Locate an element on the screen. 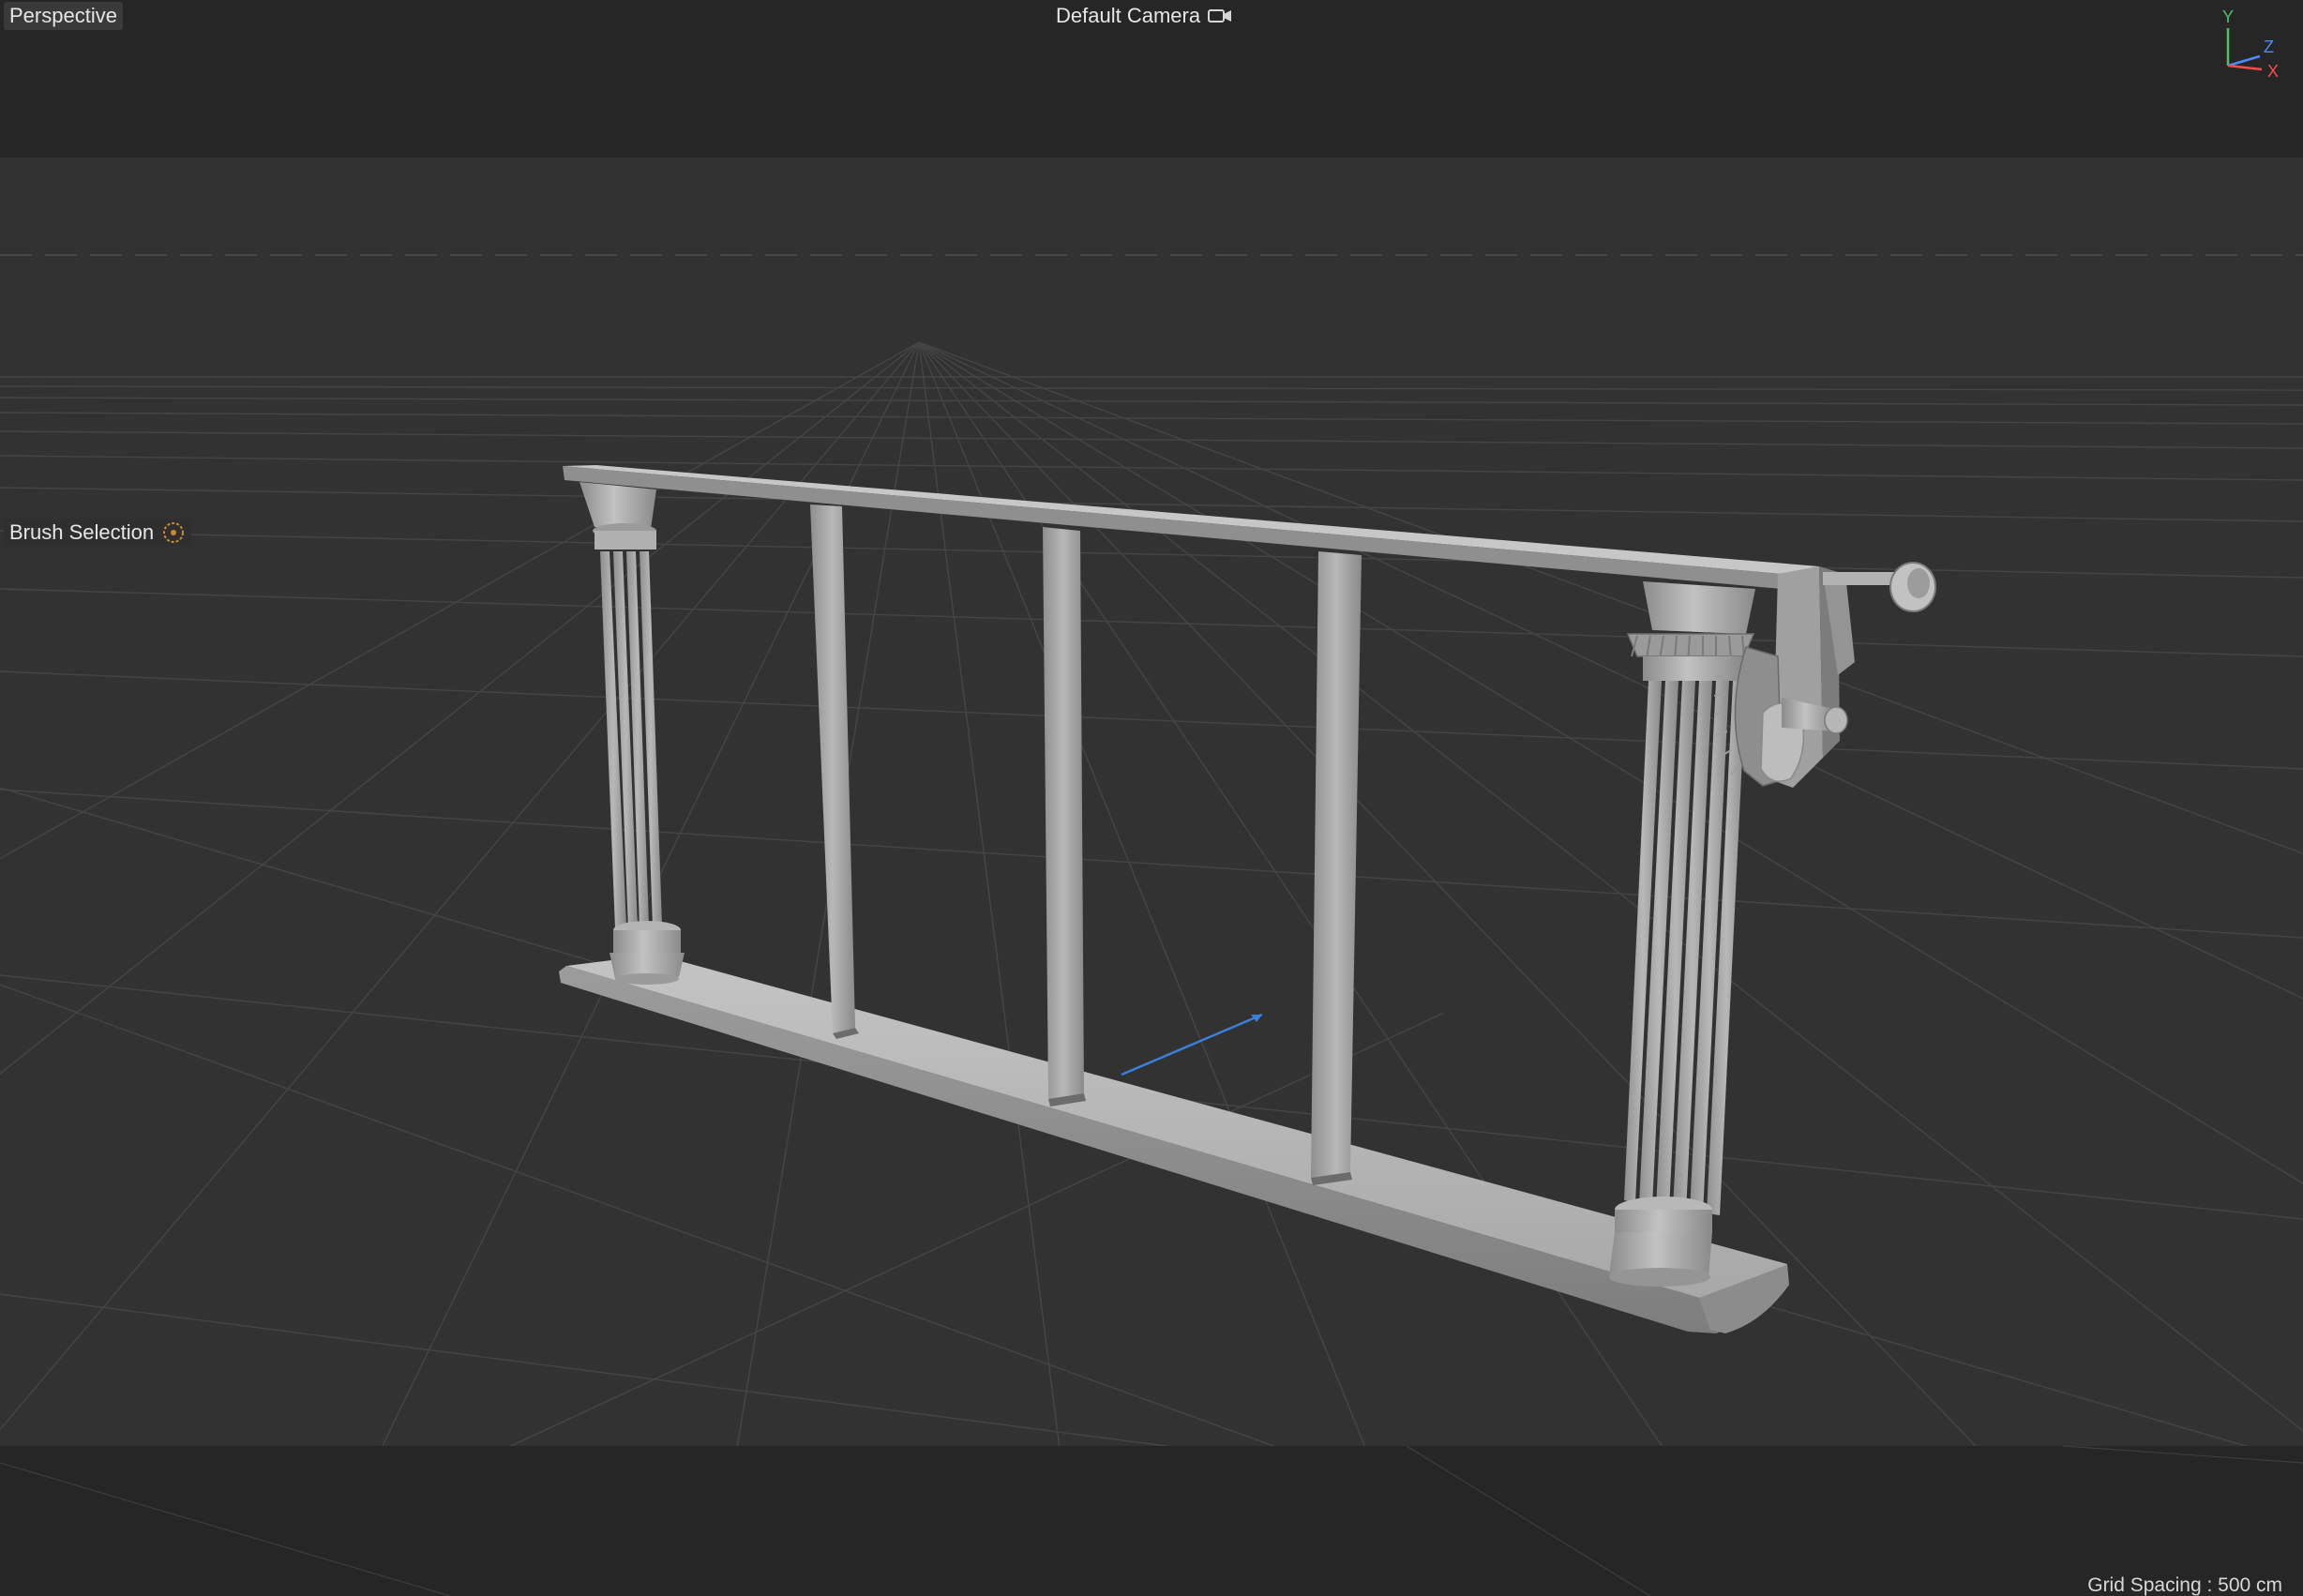 This screenshot has height=1596, width=2303. axis-z-label: Z is located at coordinates (2269, 47).